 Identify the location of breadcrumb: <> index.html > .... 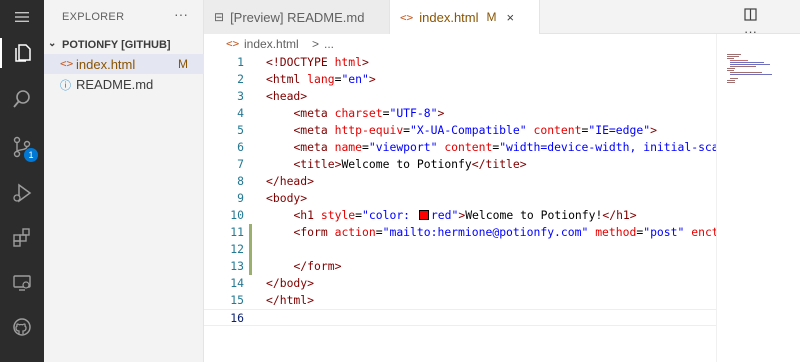
(502, 44).